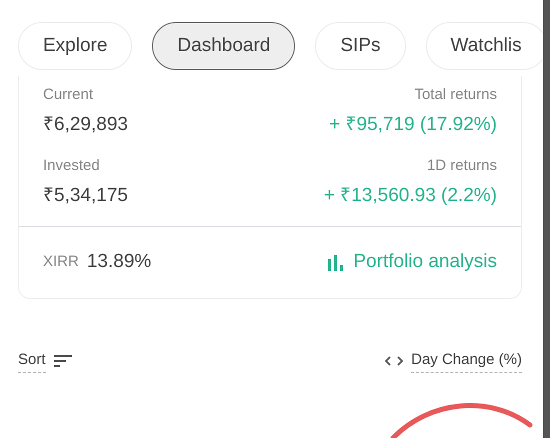  What do you see at coordinates (63, 360) in the screenshot?
I see `sort-icon` at bounding box center [63, 360].